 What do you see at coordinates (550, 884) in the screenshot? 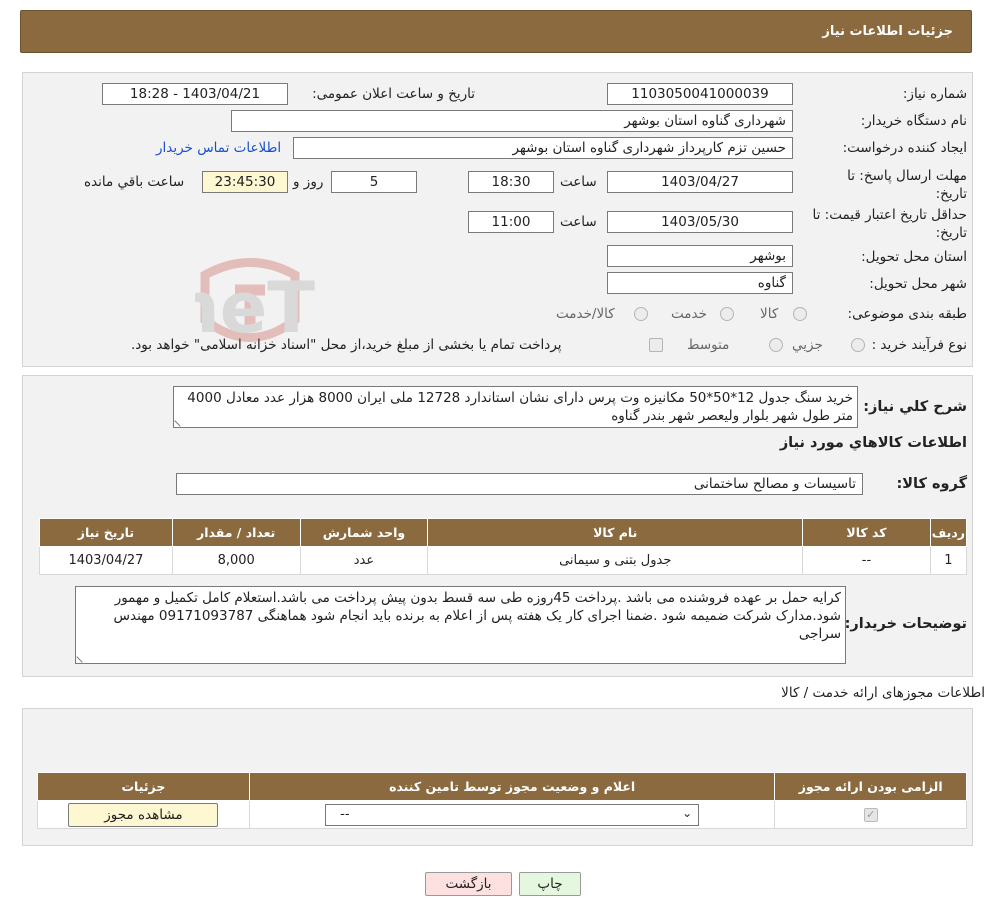
I see `print-button: چاپ` at bounding box center [550, 884].